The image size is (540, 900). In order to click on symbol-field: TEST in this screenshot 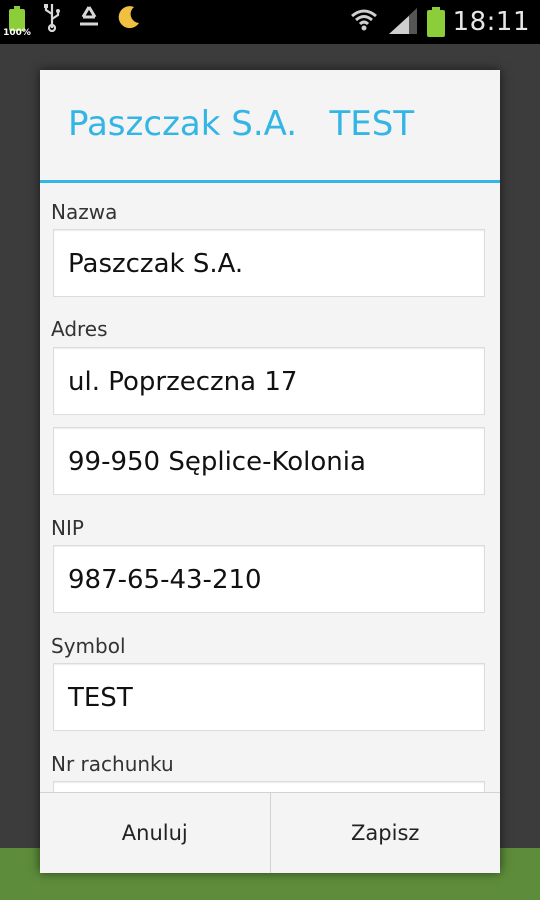, I will do `click(269, 697)`.